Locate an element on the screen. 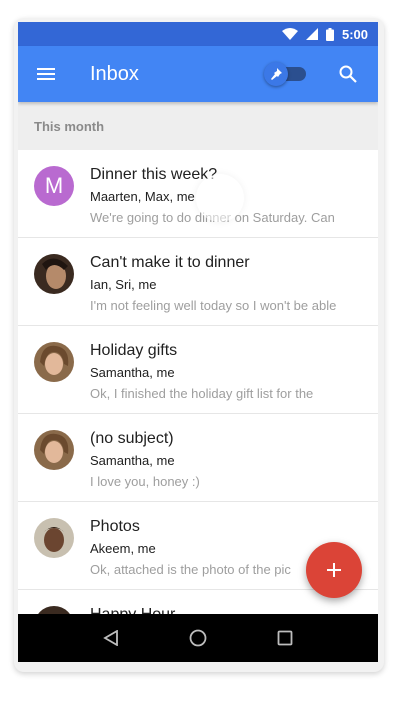 The width and height of the screenshot is (400, 720). avatar: M is located at coordinates (54, 186).